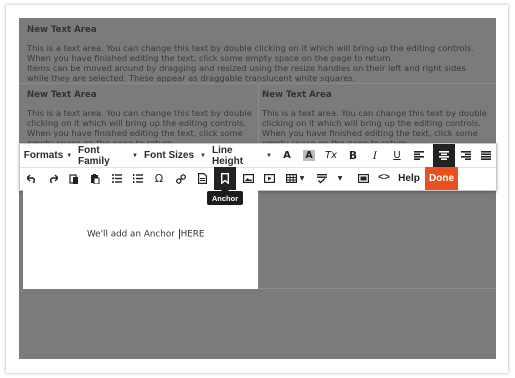 The height and width of the screenshot is (378, 515). I want to click on paste-button, so click(74, 178).